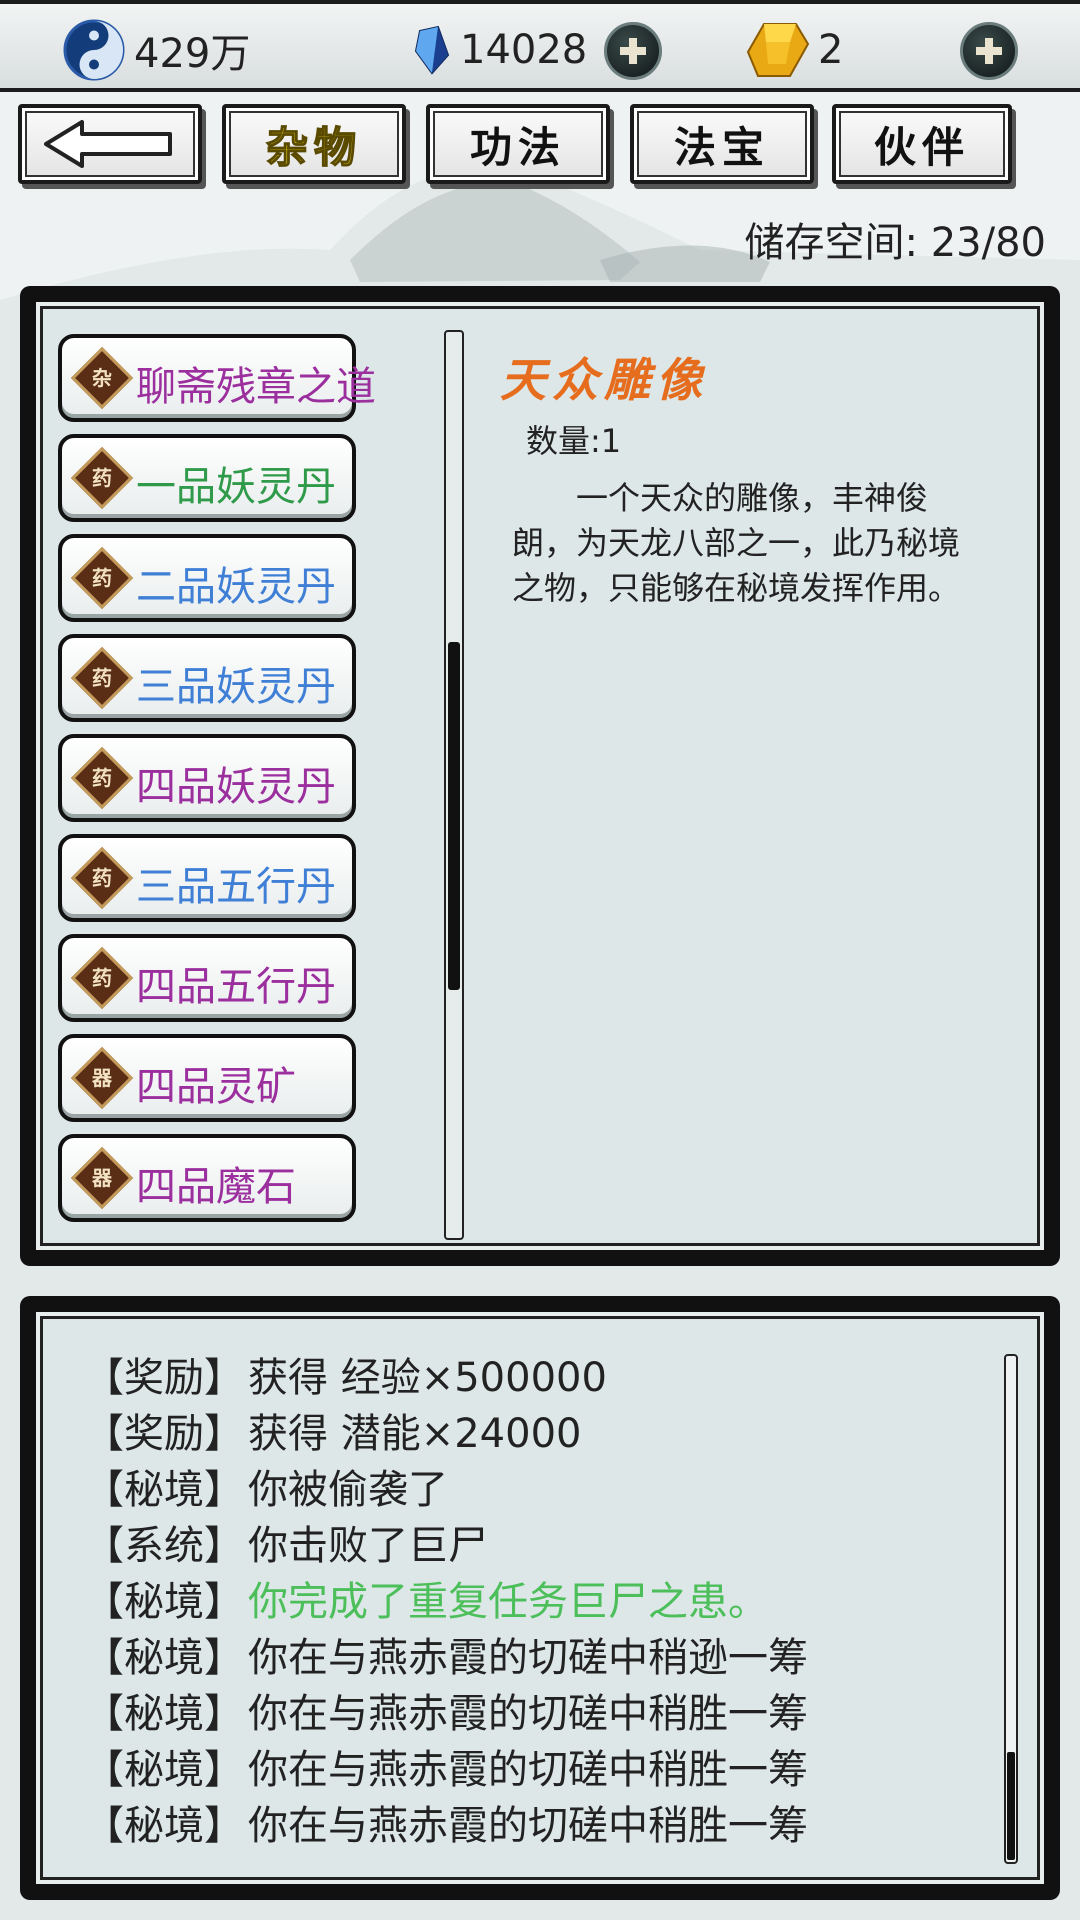  I want to click on tab-misc-label: 杂物, so click(313, 147).